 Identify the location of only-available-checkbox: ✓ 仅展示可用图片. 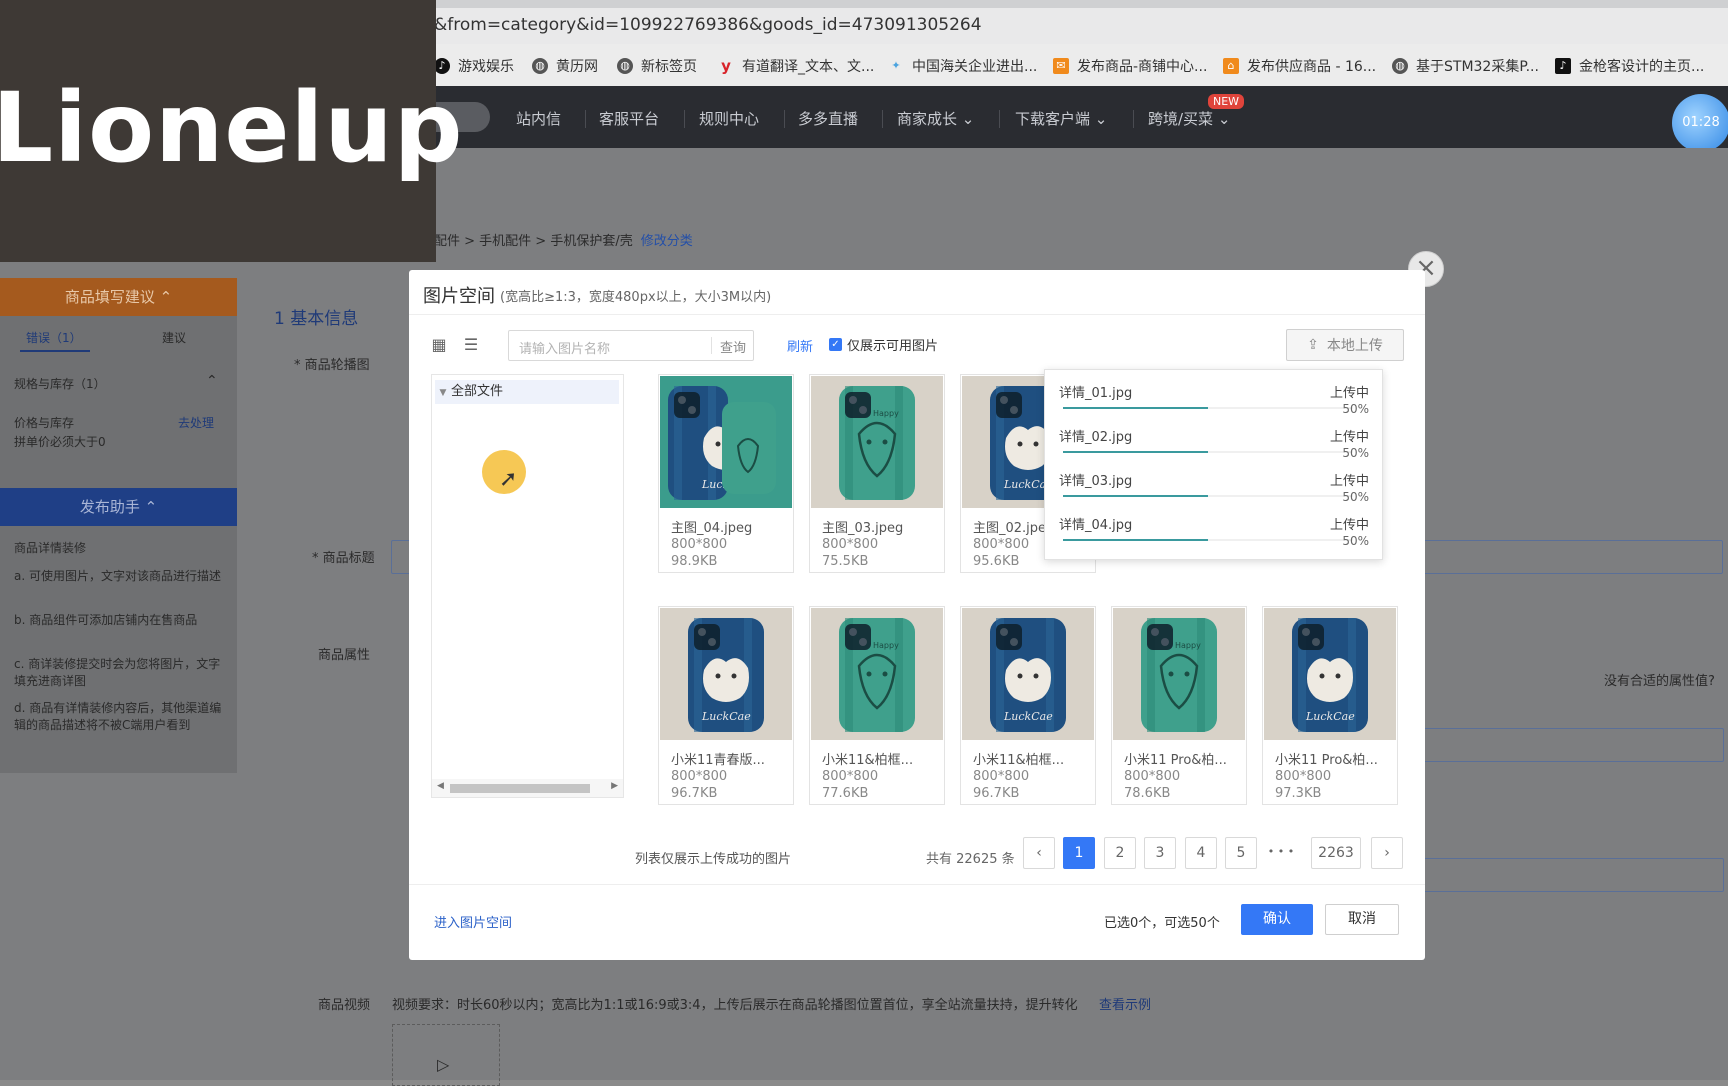
(883, 344).